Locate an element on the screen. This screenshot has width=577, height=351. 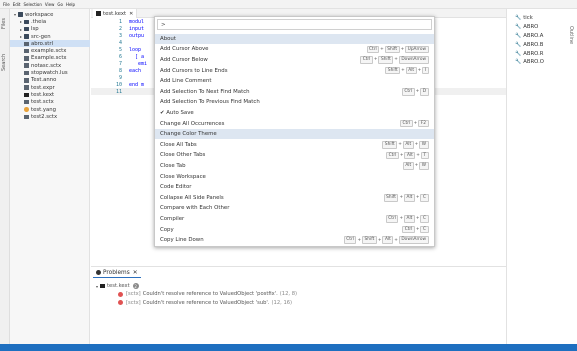
keybinding: Ctrl + C is located at coordinates (415, 229).